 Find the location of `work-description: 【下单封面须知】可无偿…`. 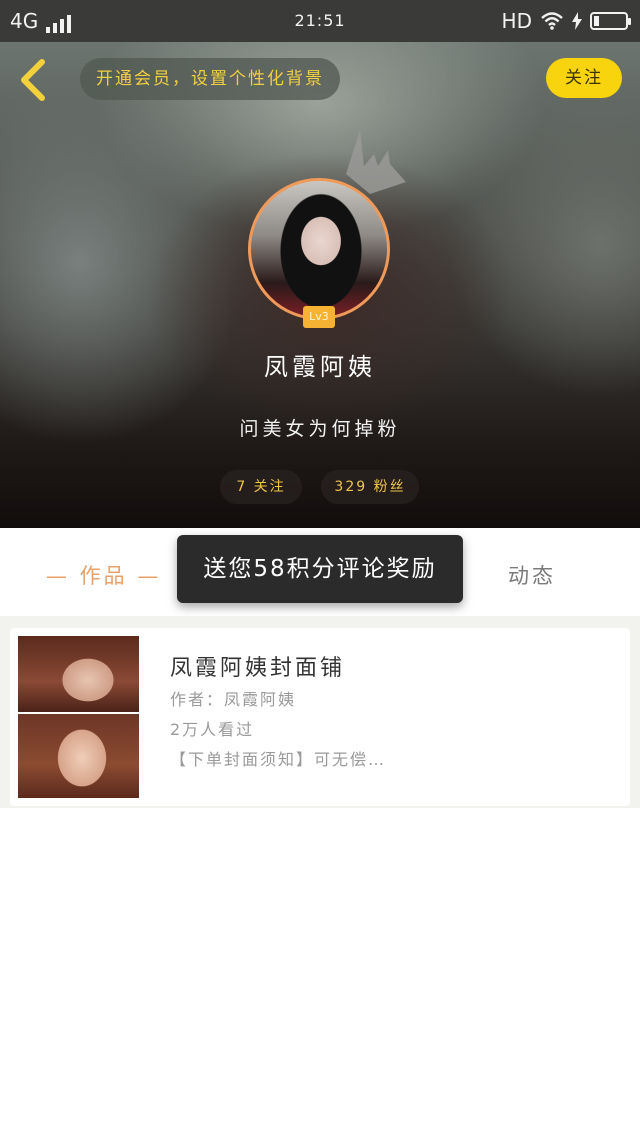

work-description: 【下单封面须知】可无偿… is located at coordinates (278, 759).